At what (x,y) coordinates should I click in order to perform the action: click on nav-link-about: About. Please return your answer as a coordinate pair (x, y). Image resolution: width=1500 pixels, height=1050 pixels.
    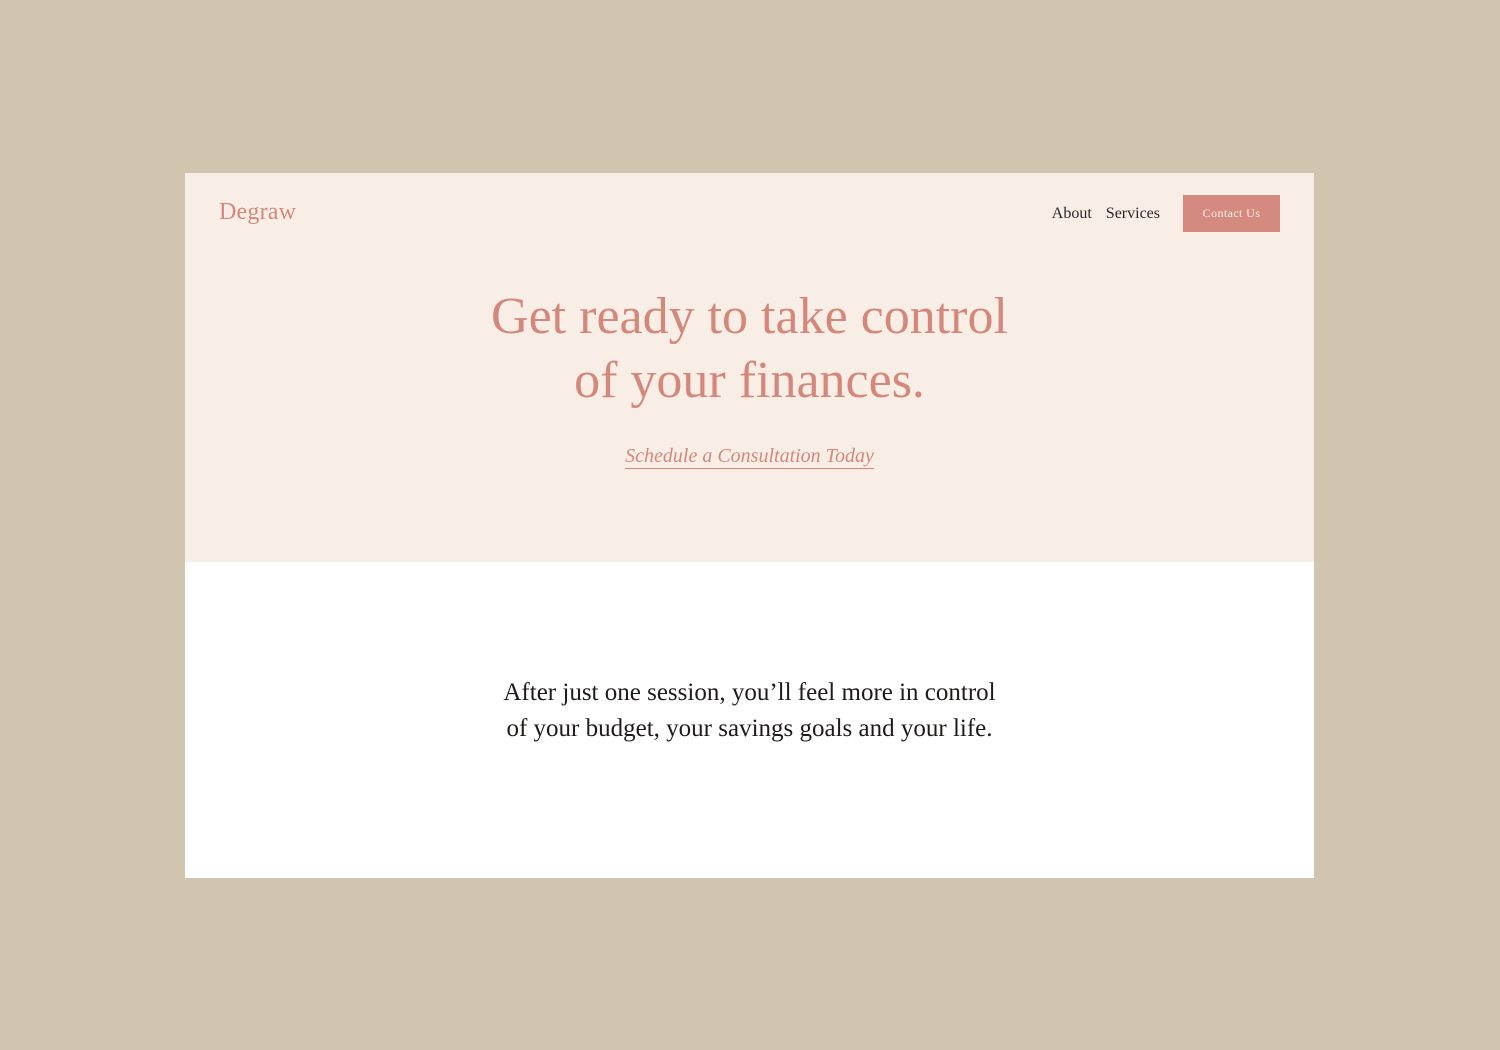
    Looking at the image, I should click on (1072, 214).